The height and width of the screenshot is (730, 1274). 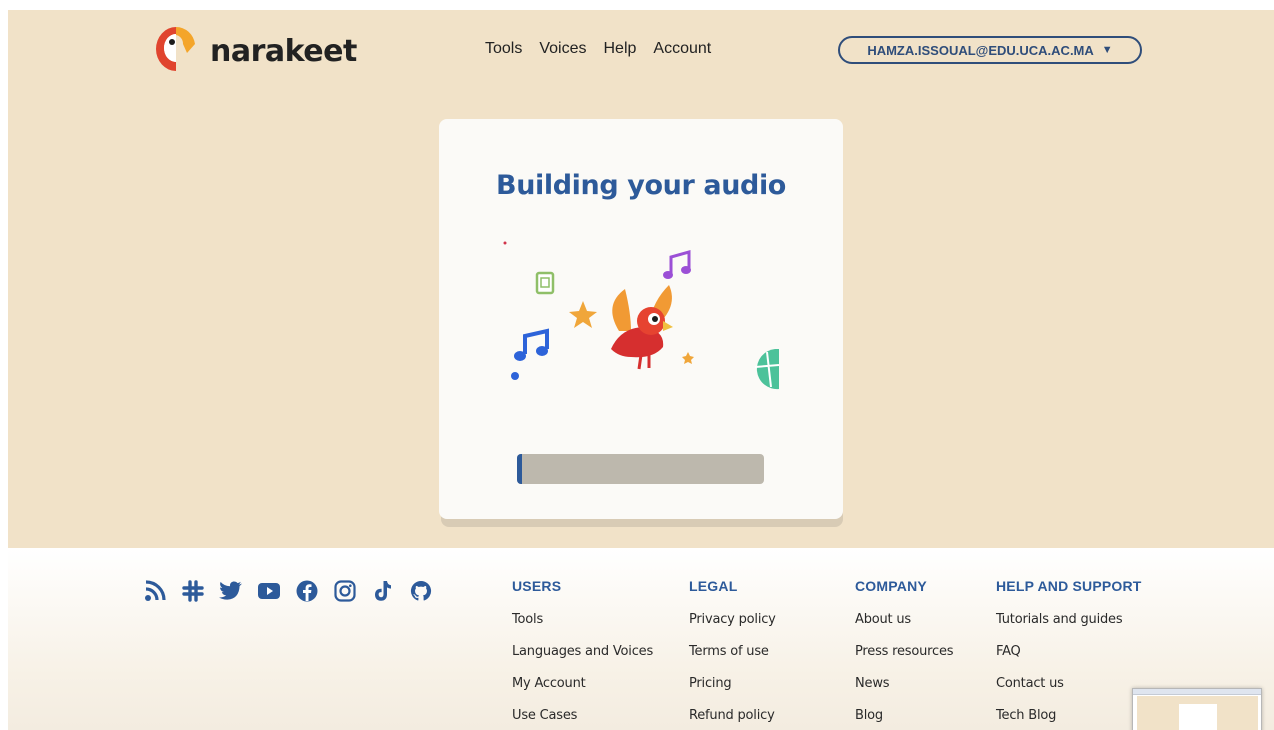 I want to click on nav-voices: Voices, so click(x=562, y=49).